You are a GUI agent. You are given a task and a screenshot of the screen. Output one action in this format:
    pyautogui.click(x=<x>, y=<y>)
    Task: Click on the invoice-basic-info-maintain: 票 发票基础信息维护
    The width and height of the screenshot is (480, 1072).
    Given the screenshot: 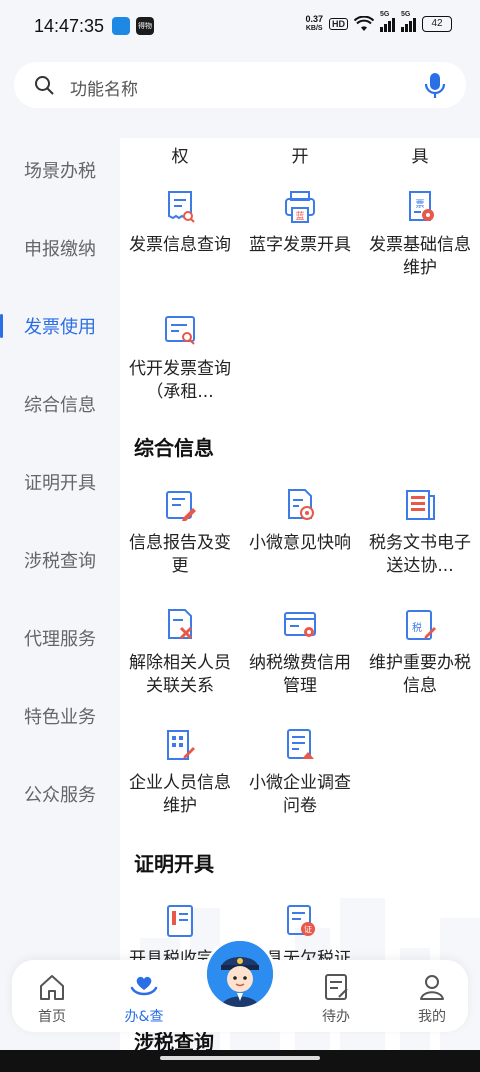 What is the action you would take?
    pyautogui.click(x=420, y=240)
    